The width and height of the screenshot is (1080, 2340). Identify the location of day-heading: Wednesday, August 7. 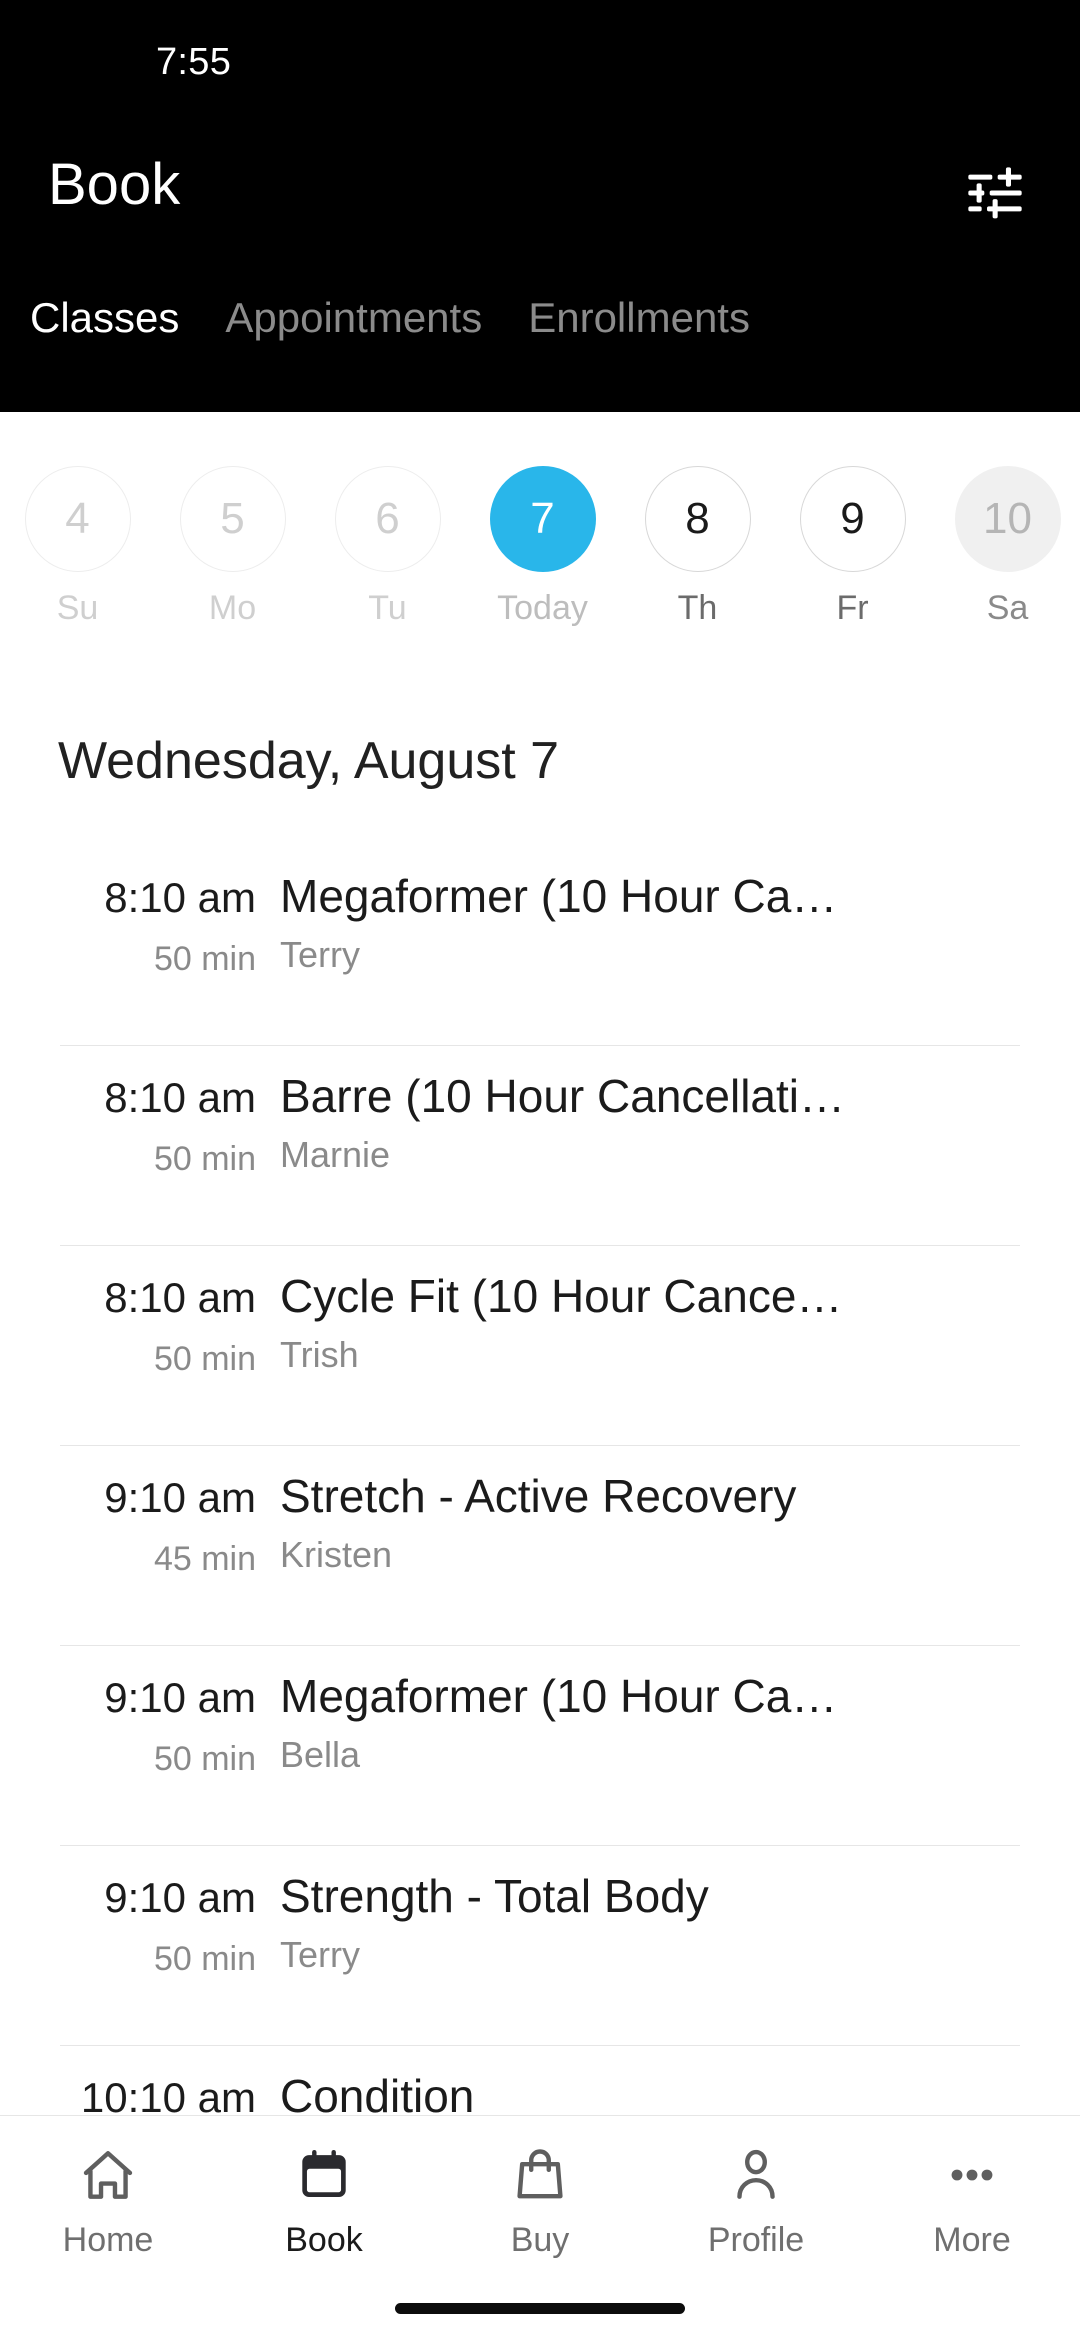
(309, 761).